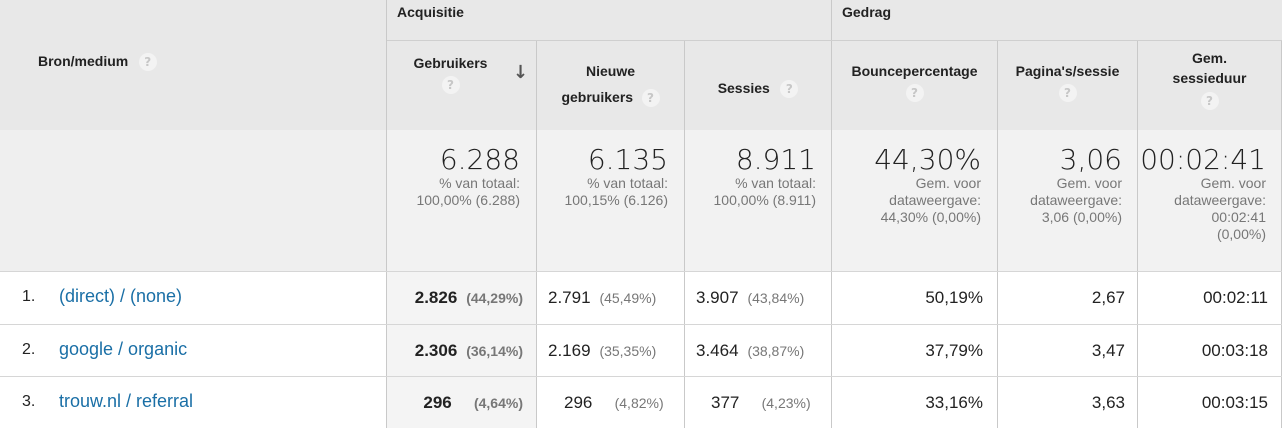 This screenshot has width=1282, height=428. What do you see at coordinates (717, 350) in the screenshot?
I see `sessions-value: 3.464` at bounding box center [717, 350].